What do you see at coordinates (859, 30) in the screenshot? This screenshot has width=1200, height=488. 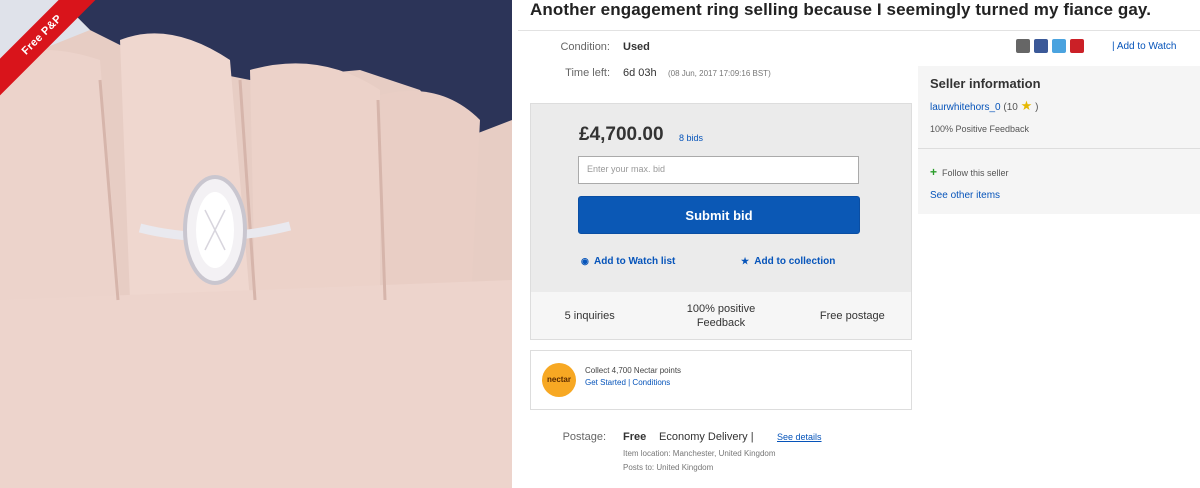 I see `title-divider` at bounding box center [859, 30].